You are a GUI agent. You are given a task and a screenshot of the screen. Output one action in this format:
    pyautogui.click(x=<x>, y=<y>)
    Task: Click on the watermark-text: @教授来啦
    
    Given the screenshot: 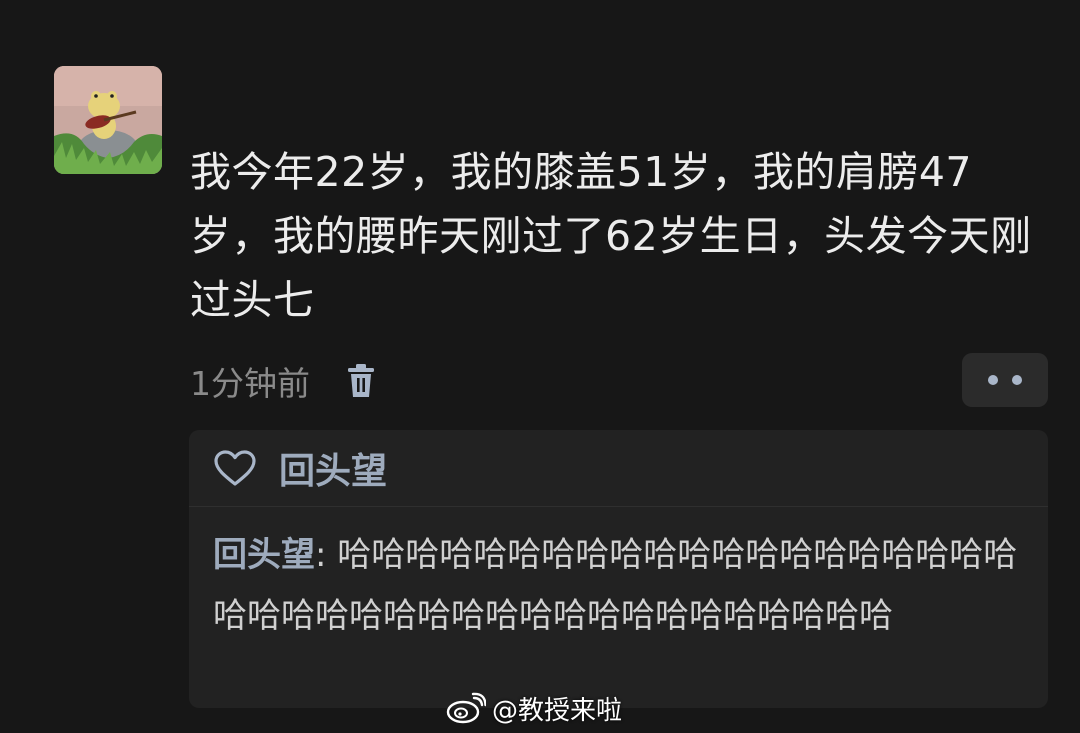 What is the action you would take?
    pyautogui.click(x=557, y=710)
    